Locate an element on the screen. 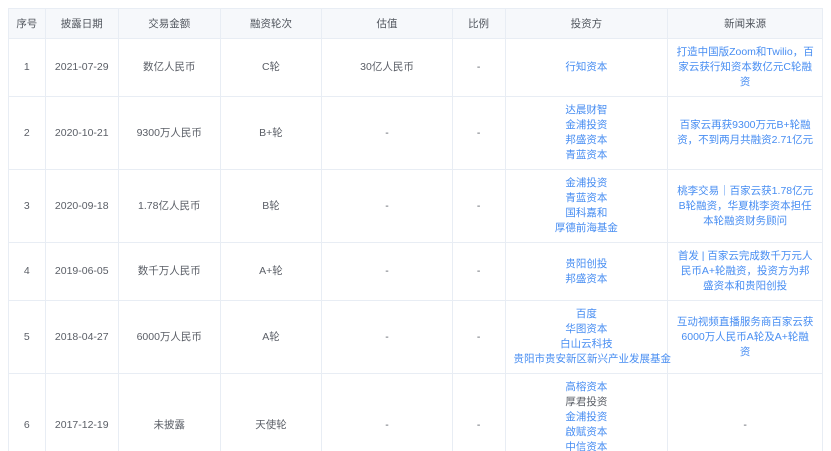 The image size is (831, 451). news-link: 打造中国版Zoom和Twilio，百家云获行知资本数亿元C轮融资 is located at coordinates (745, 67).